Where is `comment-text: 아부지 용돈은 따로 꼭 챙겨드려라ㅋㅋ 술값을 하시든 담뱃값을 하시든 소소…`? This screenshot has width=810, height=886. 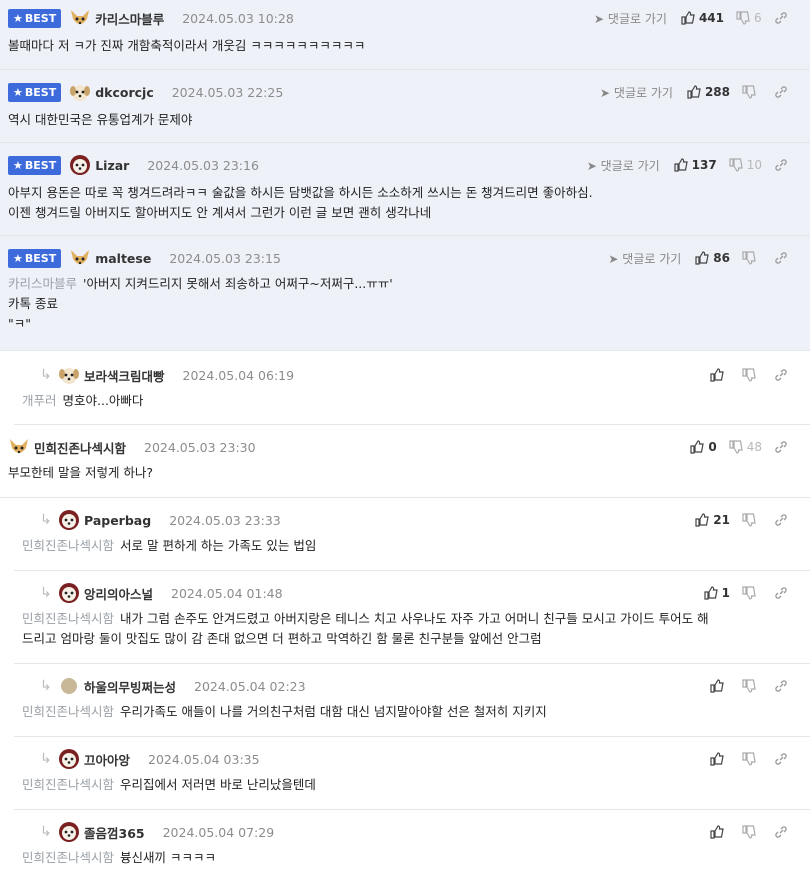
comment-text: 아부지 용돈은 따로 꼭 챙겨드려라ㅋㅋ 술값을 하시든 담뱃값을 하시든 소소… is located at coordinates (300, 192).